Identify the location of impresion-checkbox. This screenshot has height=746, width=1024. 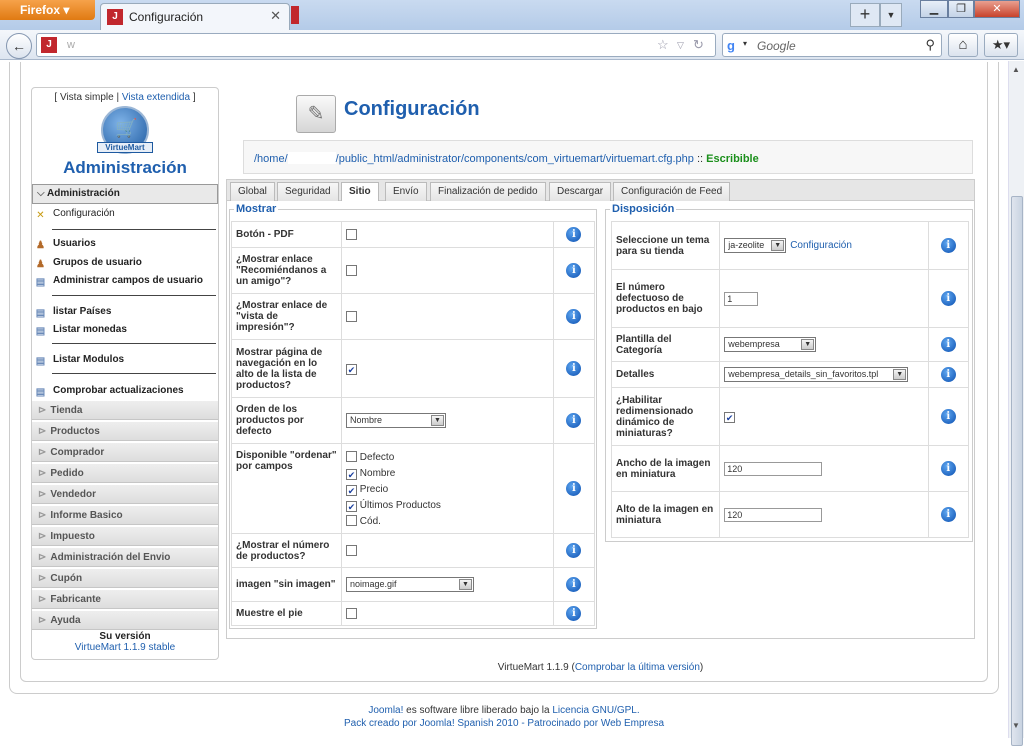
(352, 316).